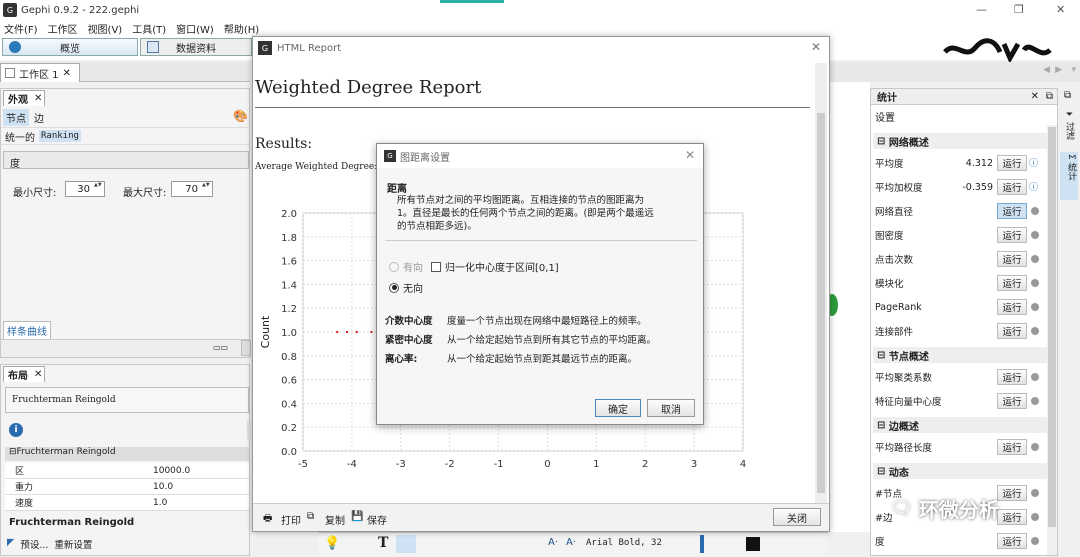 This screenshot has height=557, width=1080. What do you see at coordinates (981, 9) in the screenshot?
I see `minimize-icon: —` at bounding box center [981, 9].